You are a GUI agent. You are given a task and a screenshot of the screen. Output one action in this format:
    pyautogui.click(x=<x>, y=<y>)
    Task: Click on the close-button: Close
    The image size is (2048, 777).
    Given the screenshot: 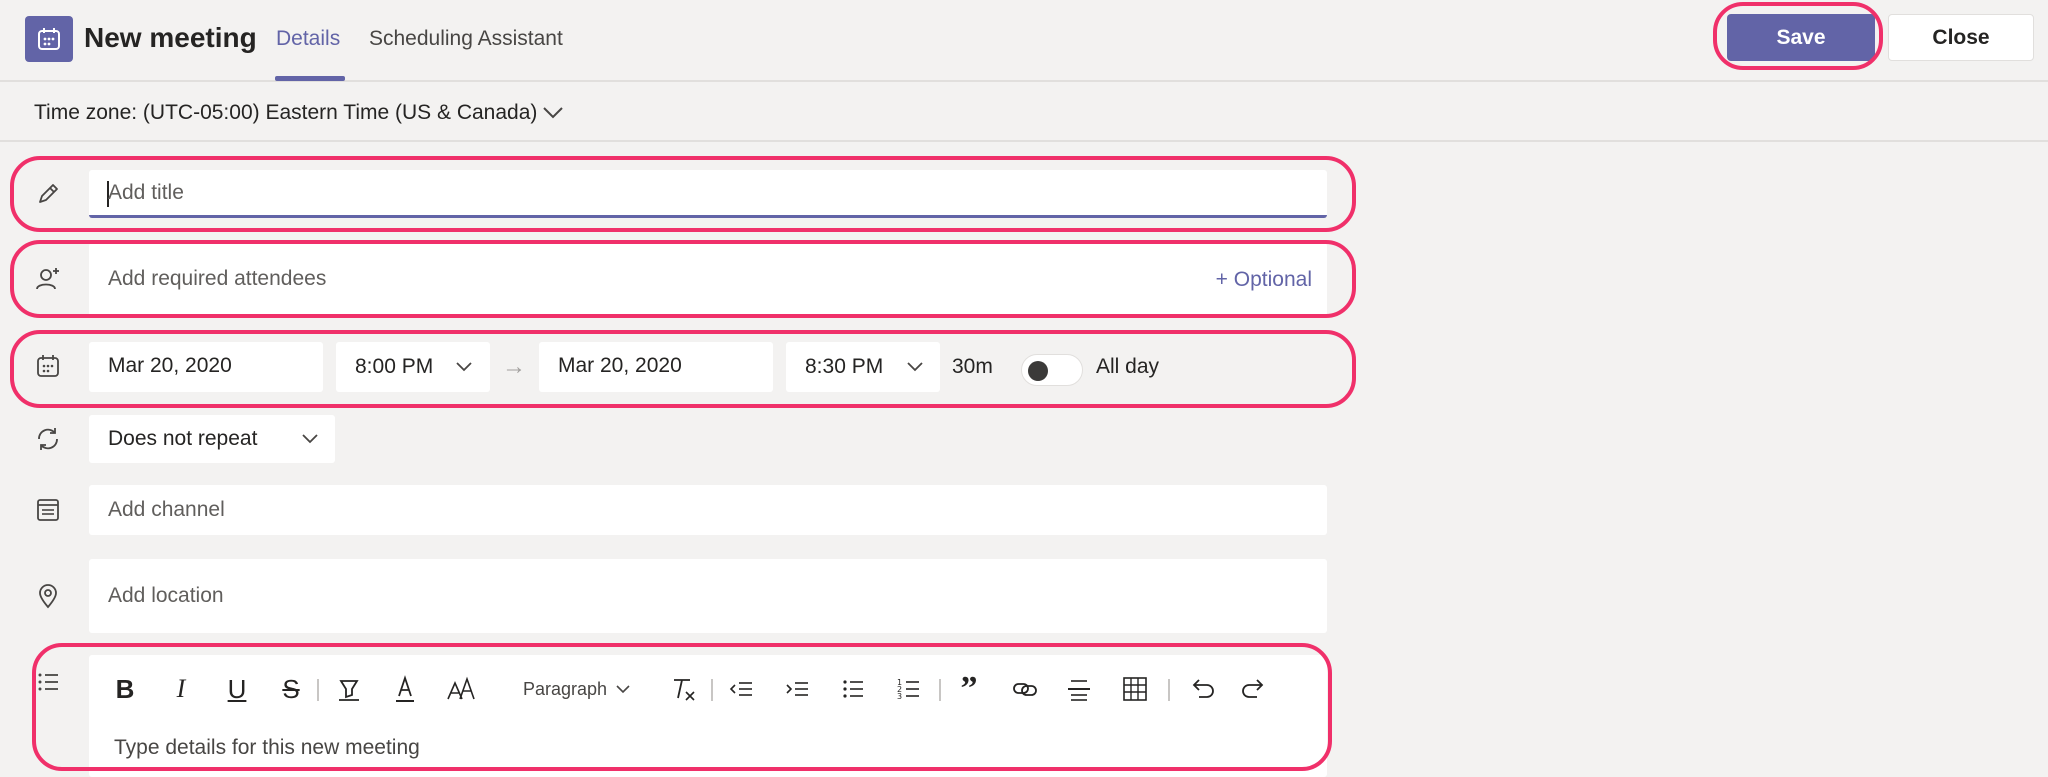 What is the action you would take?
    pyautogui.click(x=1961, y=37)
    